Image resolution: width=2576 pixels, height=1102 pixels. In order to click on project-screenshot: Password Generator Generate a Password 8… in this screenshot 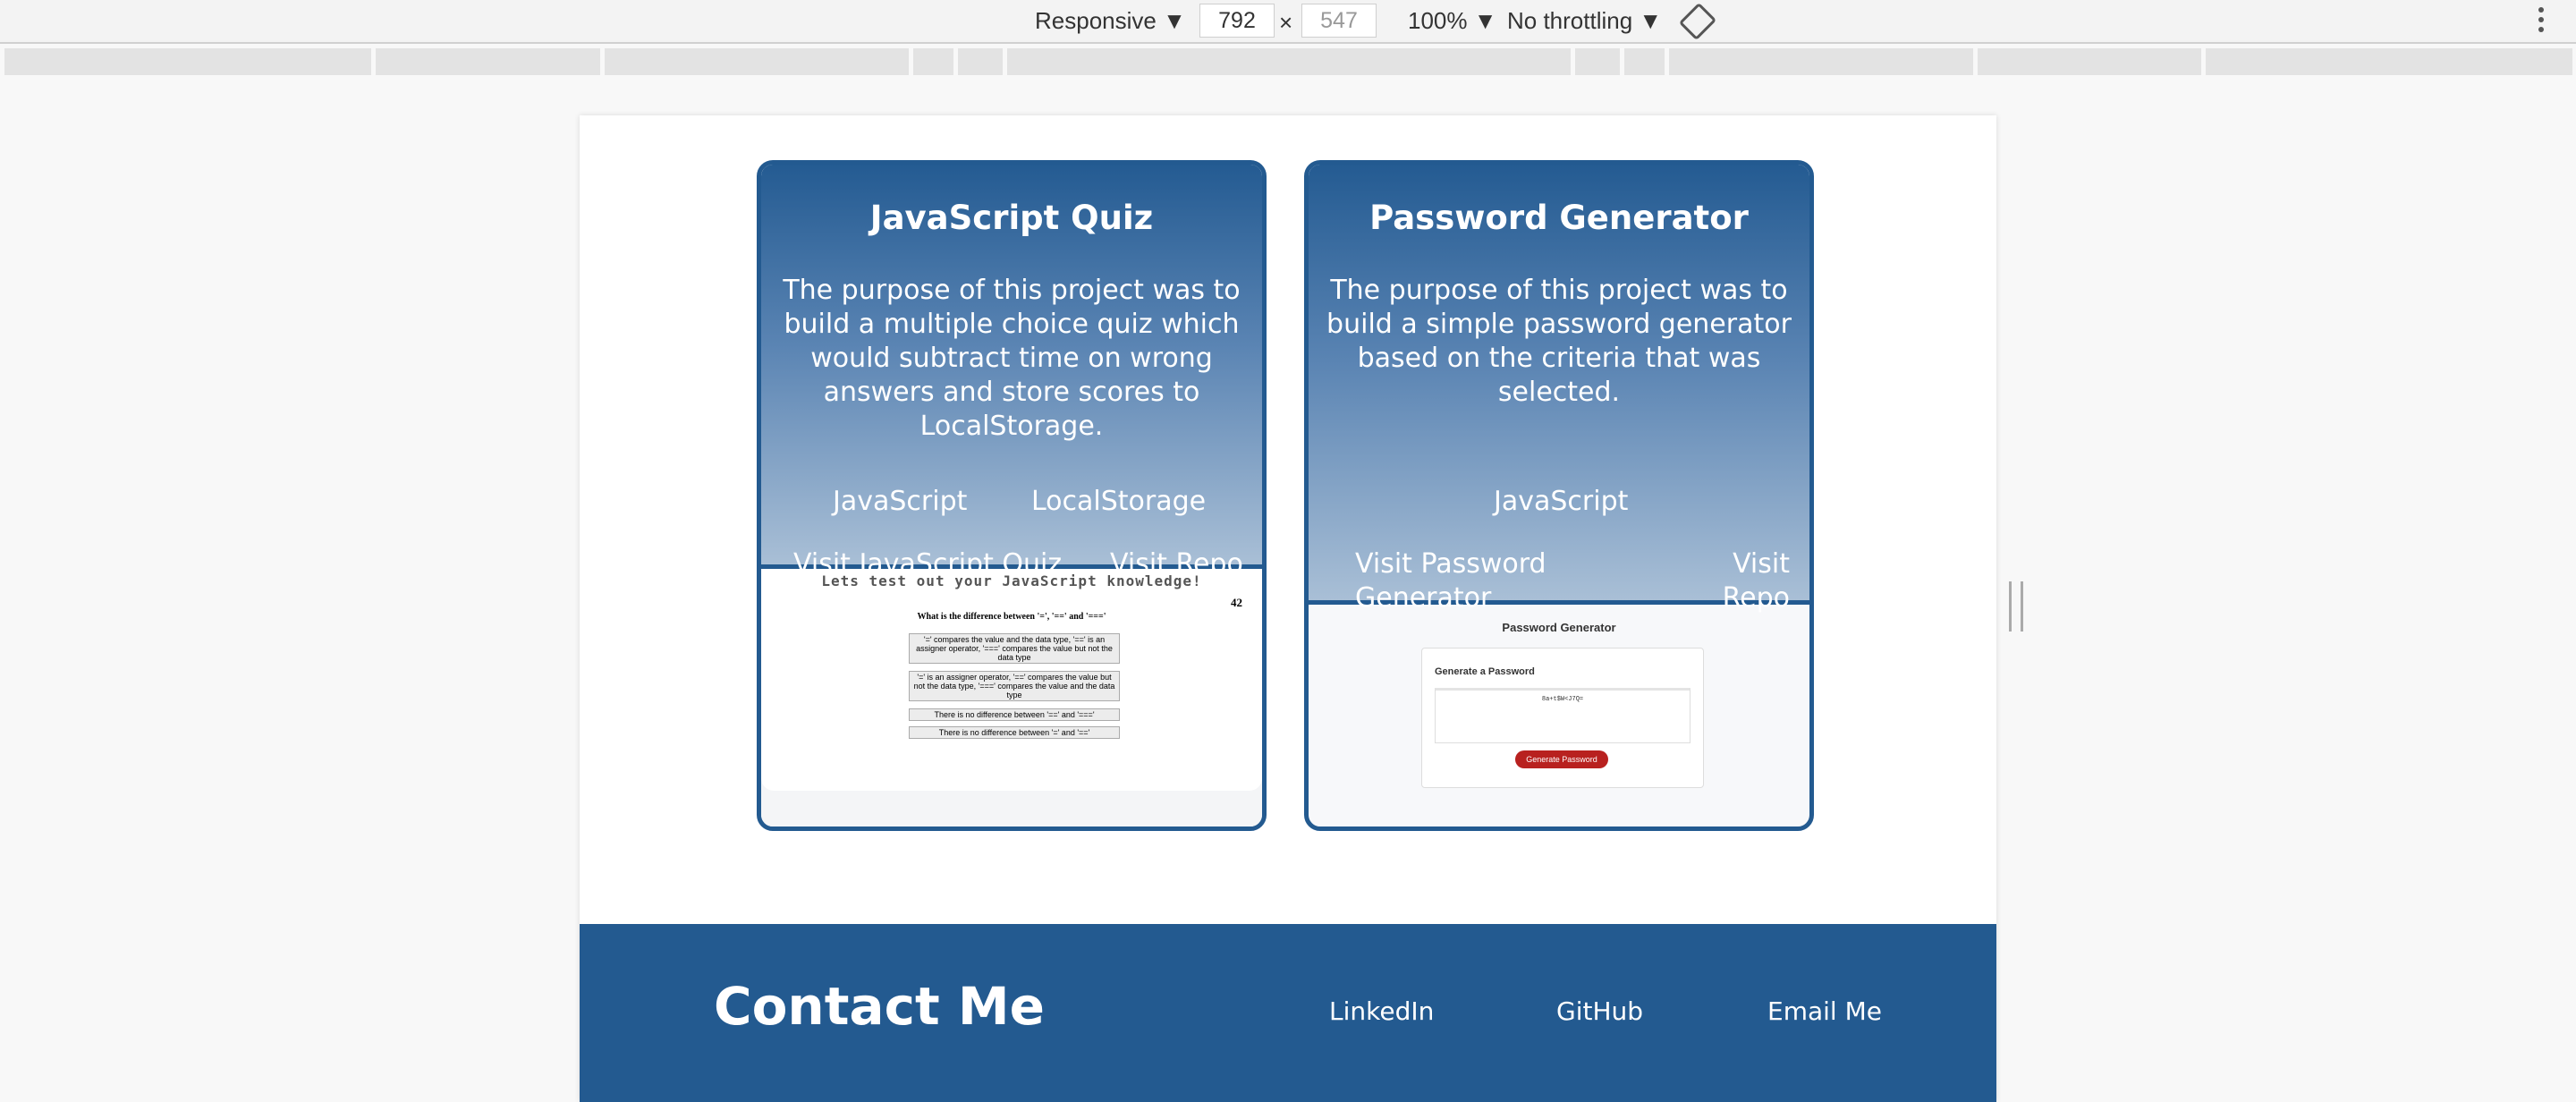, I will do `click(1559, 715)`.